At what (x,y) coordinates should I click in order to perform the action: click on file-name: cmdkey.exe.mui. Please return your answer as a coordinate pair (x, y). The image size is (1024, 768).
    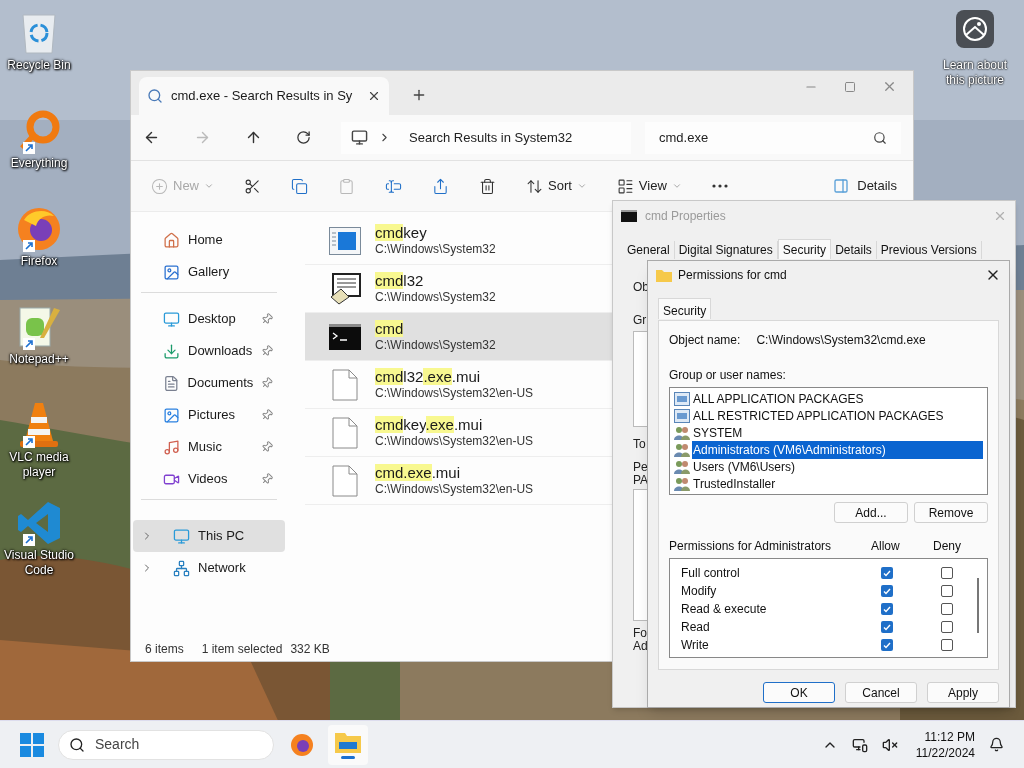
    Looking at the image, I should click on (429, 425).